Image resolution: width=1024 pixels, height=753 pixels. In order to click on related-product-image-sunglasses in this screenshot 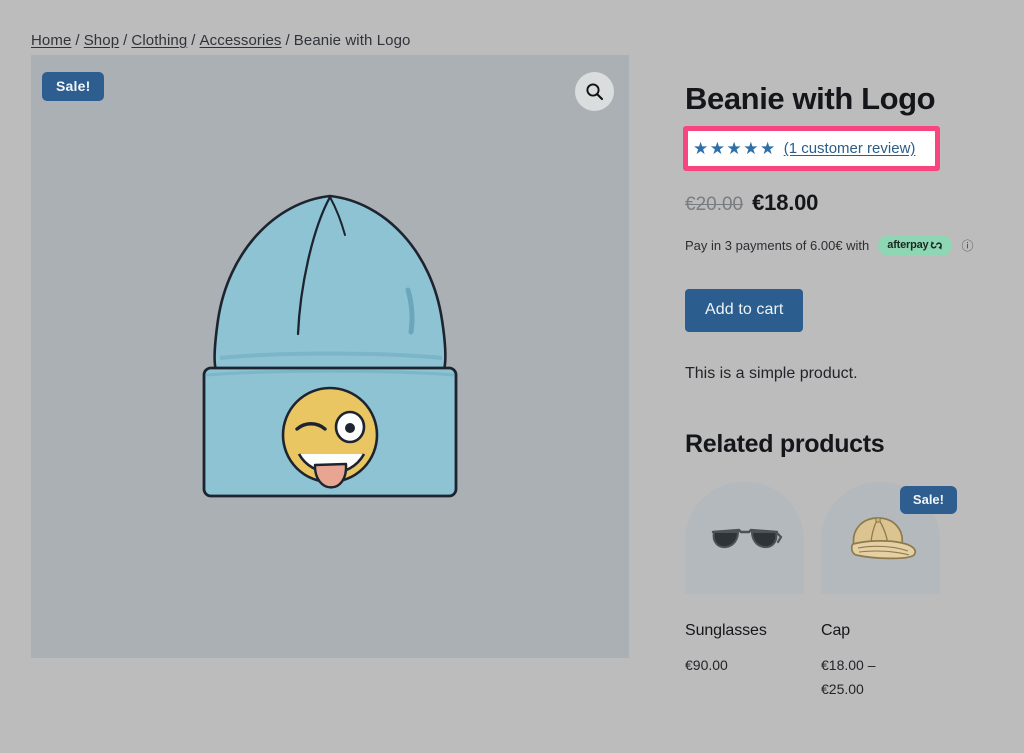, I will do `click(744, 538)`.